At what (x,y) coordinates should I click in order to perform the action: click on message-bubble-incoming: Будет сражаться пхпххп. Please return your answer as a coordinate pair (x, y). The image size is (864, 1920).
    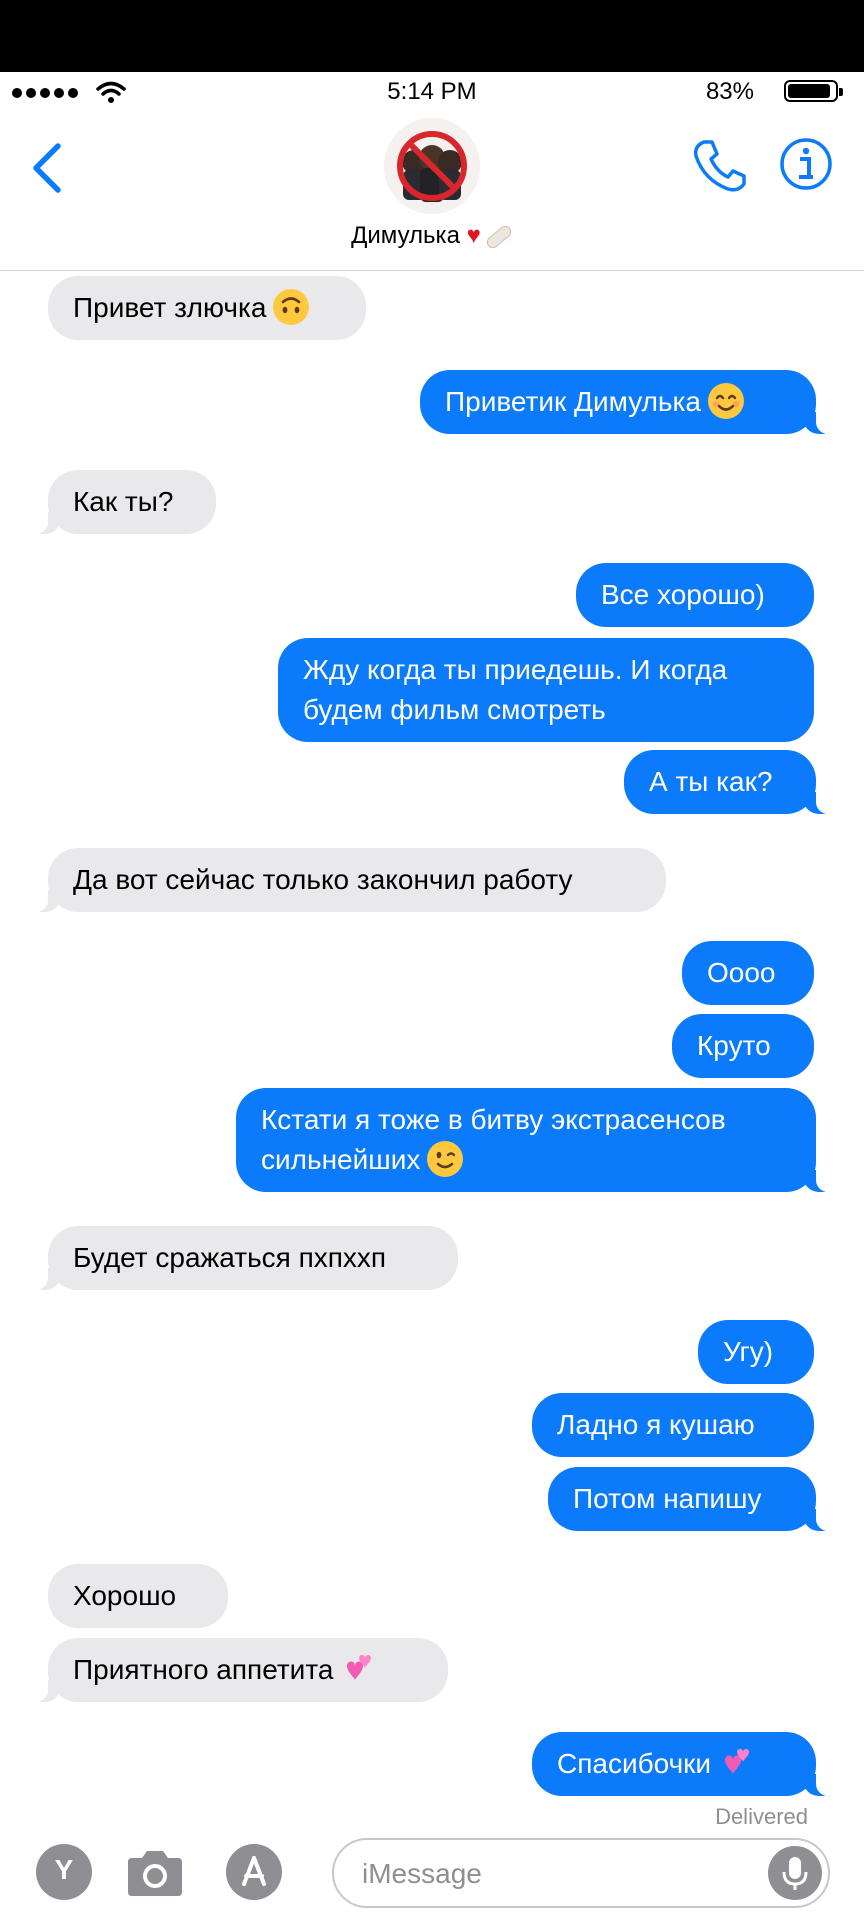
    Looking at the image, I should click on (240, 1258).